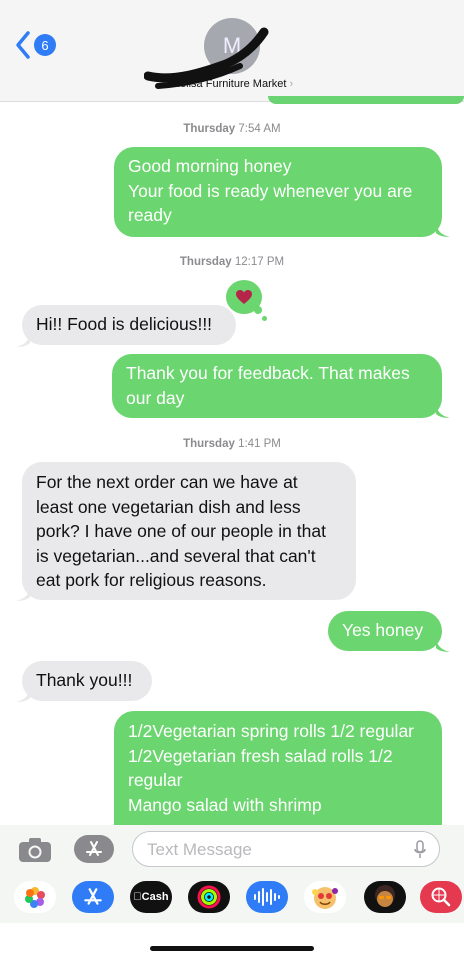 The height and width of the screenshot is (960, 464). Describe the element at coordinates (291, 84) in the screenshot. I see `chevron-right-icon: ›` at that location.